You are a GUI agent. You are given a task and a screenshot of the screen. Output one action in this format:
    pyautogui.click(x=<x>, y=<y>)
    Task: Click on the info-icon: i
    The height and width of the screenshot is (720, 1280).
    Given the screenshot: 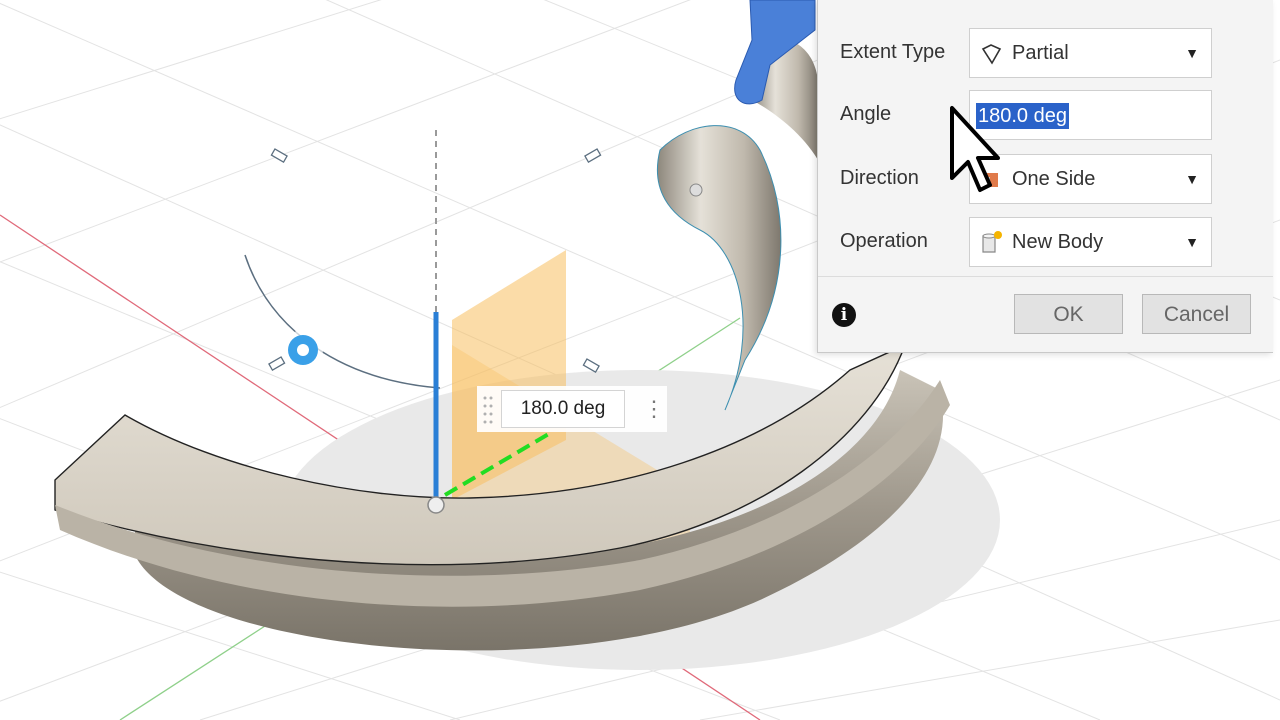 What is the action you would take?
    pyautogui.click(x=844, y=315)
    